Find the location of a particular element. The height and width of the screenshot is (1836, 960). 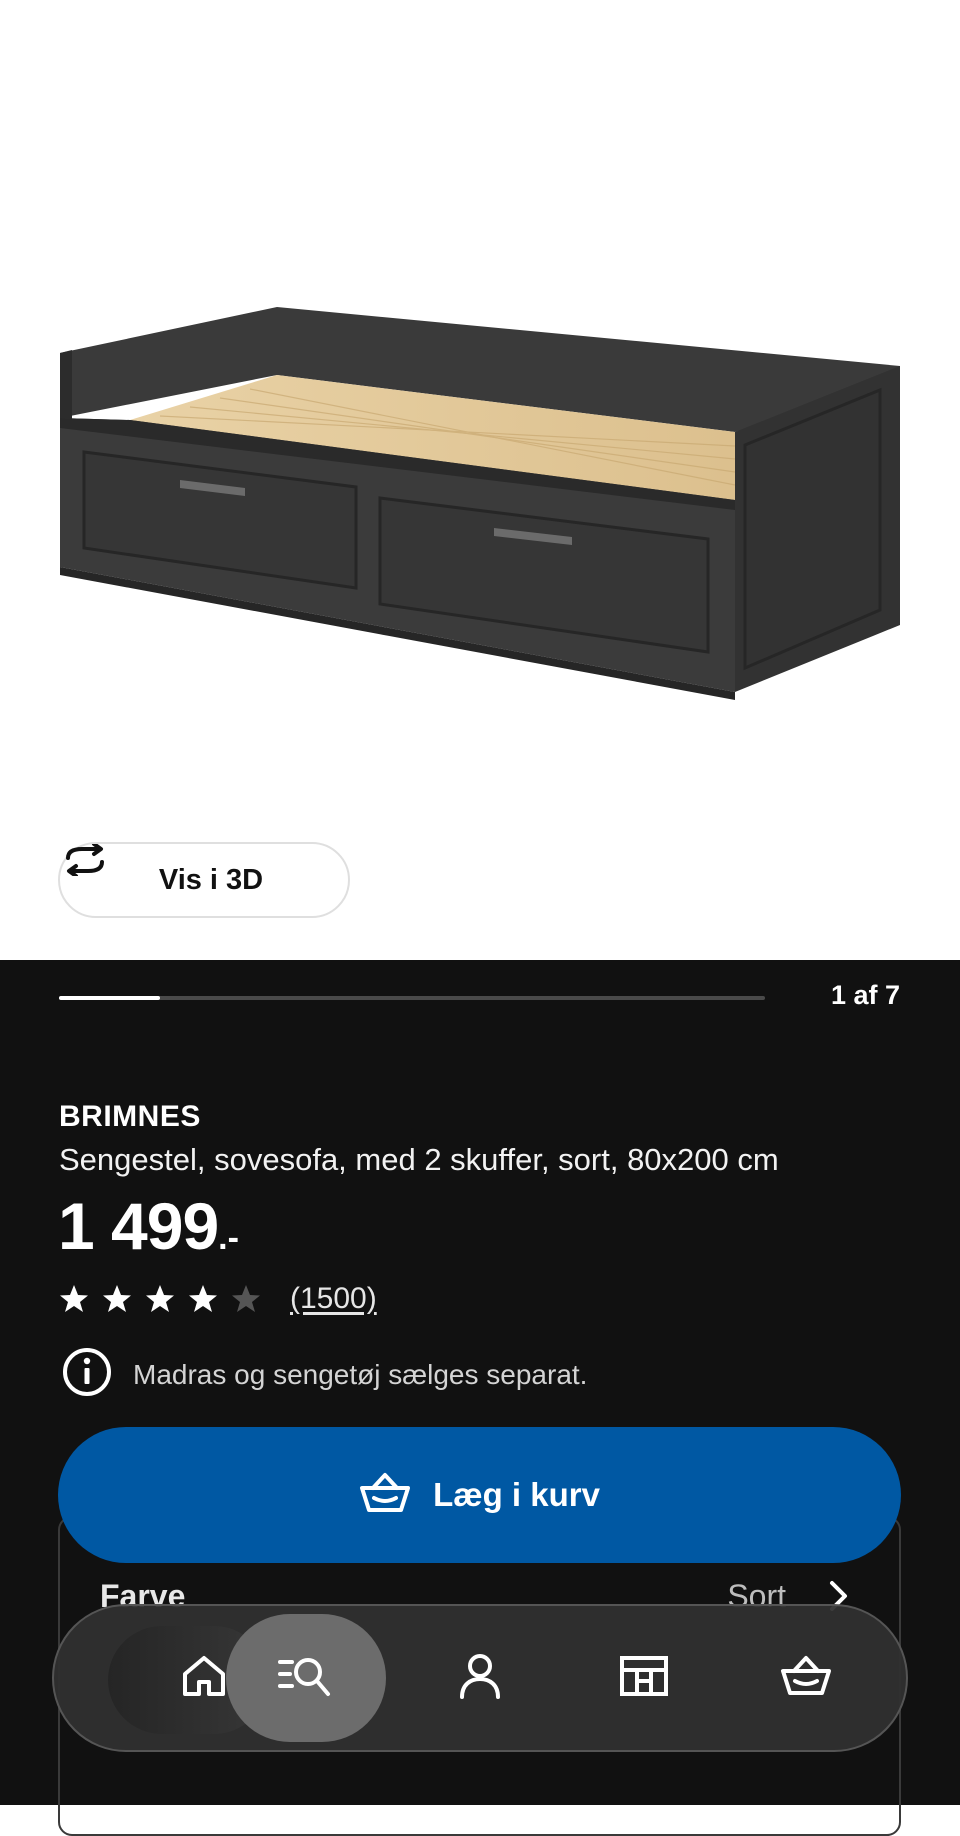

gallery-counter: 1 af 7 is located at coordinates (865, 995).